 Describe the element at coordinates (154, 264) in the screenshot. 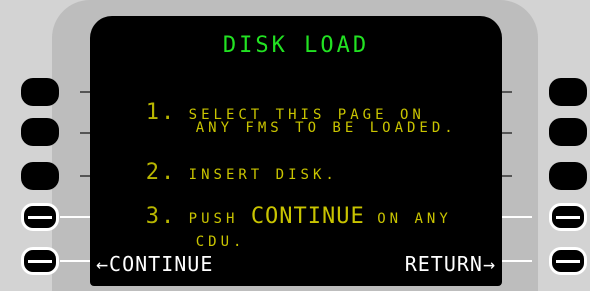

I see `continue-prompt: ←CONTINUE` at that location.